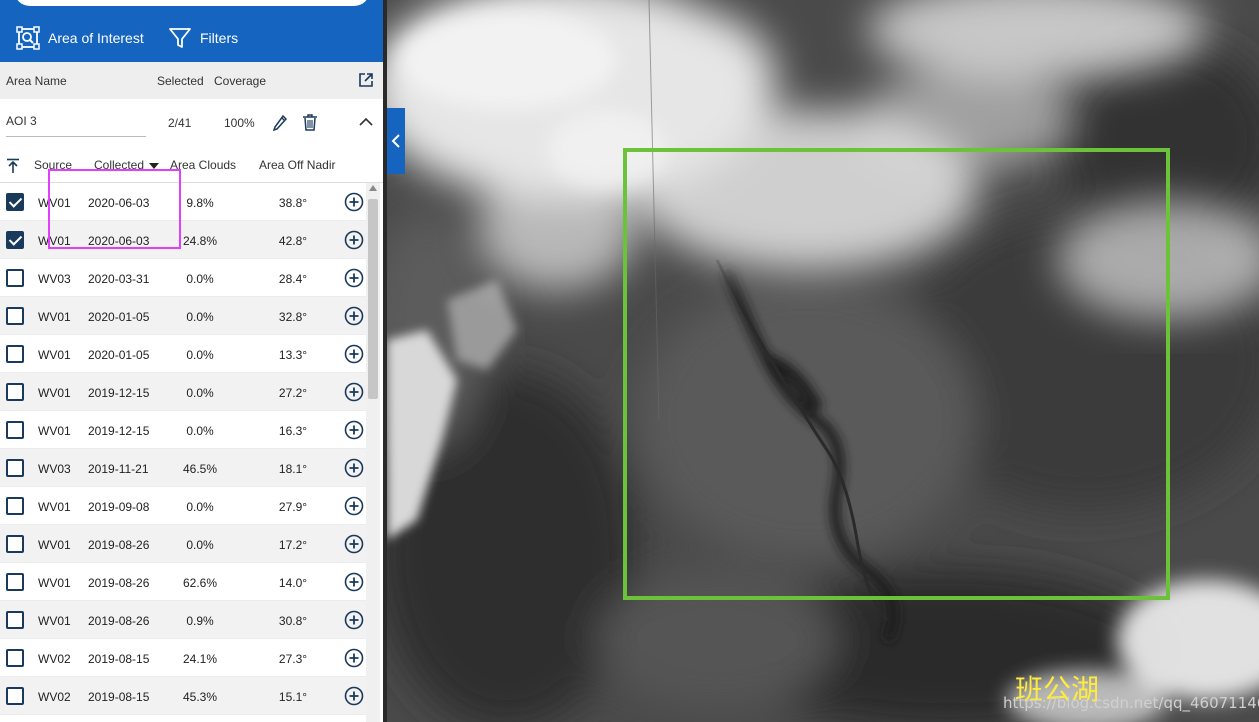 This screenshot has width=1259, height=722. I want to click on row-area-off-nadir: 13.3°, so click(293, 355).